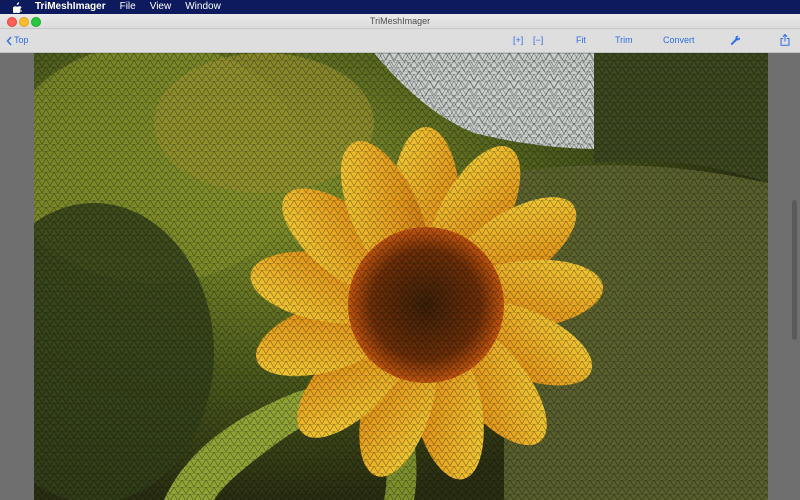  Describe the element at coordinates (538, 40) in the screenshot. I see `zoom-out-button: [−]` at that location.